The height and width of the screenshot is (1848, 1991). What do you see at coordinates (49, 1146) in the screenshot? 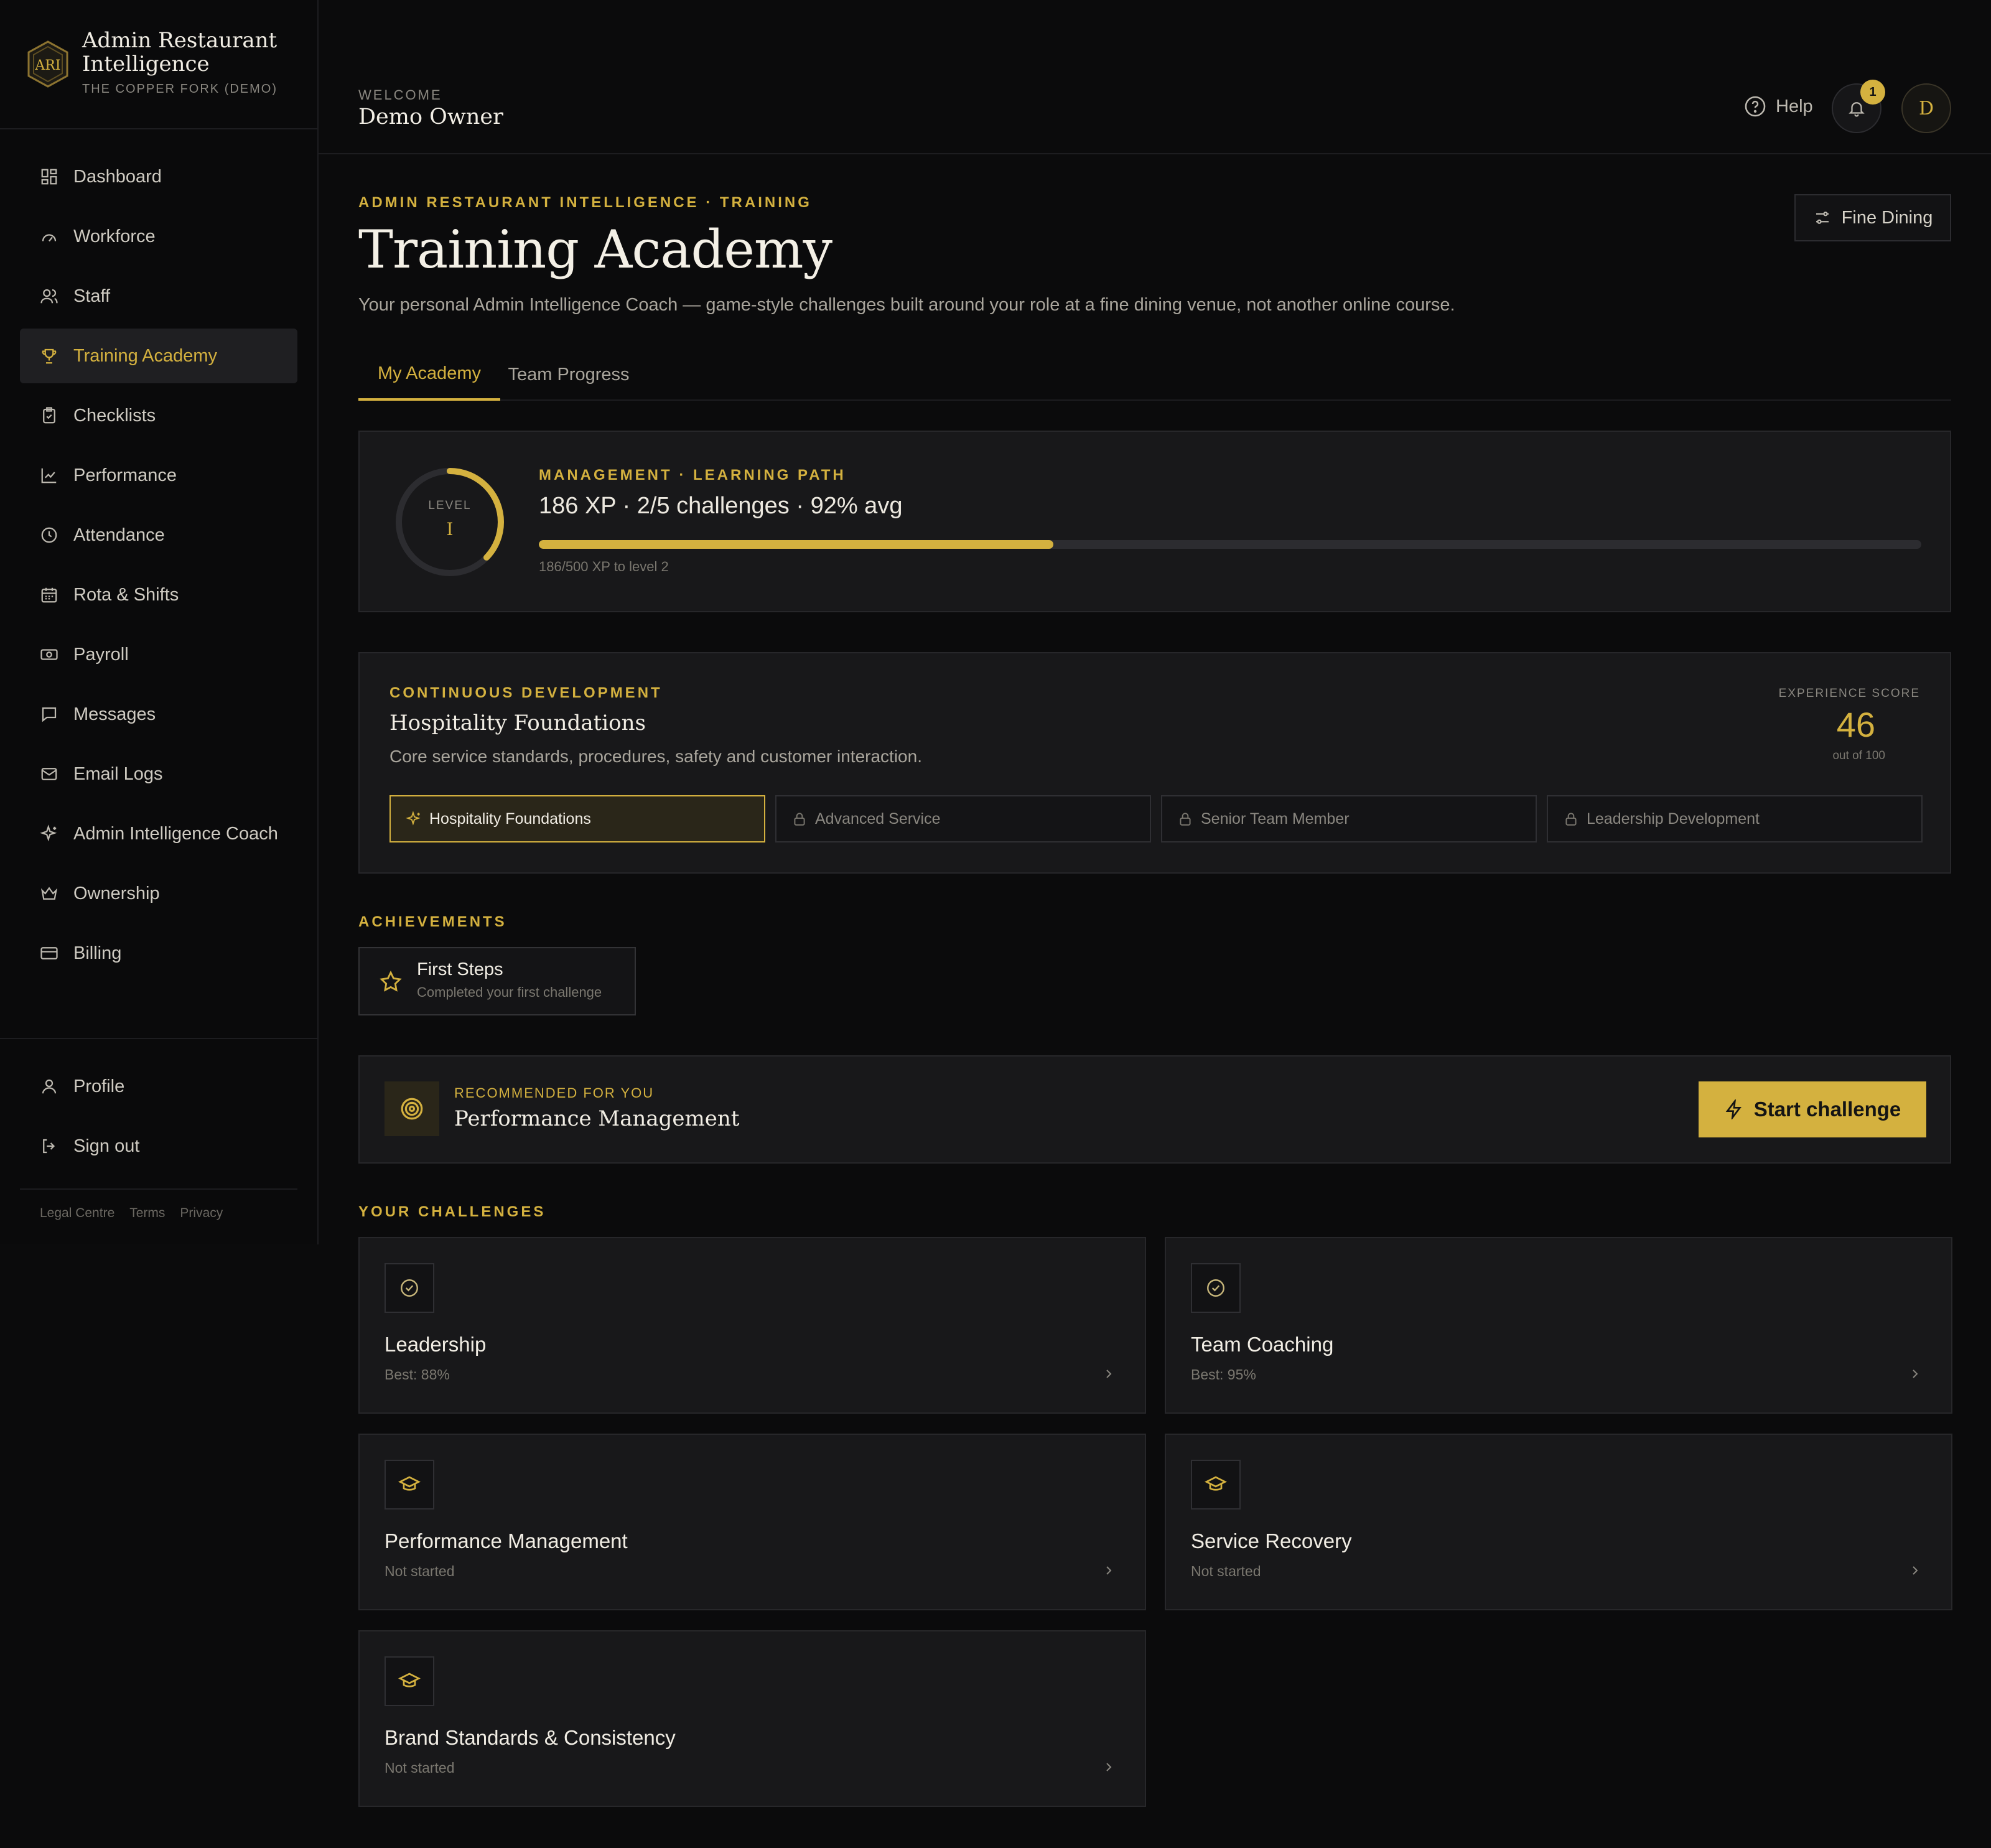
I see `sign-out-icon` at bounding box center [49, 1146].